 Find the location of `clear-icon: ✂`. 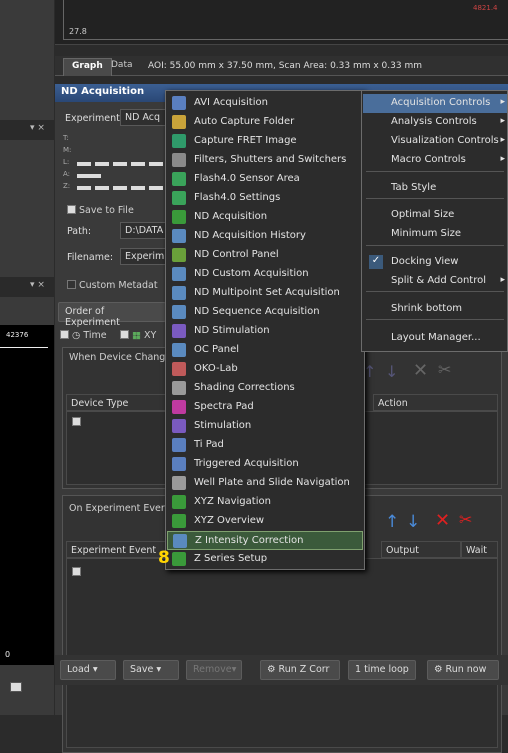

clear-icon: ✂ is located at coordinates (444, 369).